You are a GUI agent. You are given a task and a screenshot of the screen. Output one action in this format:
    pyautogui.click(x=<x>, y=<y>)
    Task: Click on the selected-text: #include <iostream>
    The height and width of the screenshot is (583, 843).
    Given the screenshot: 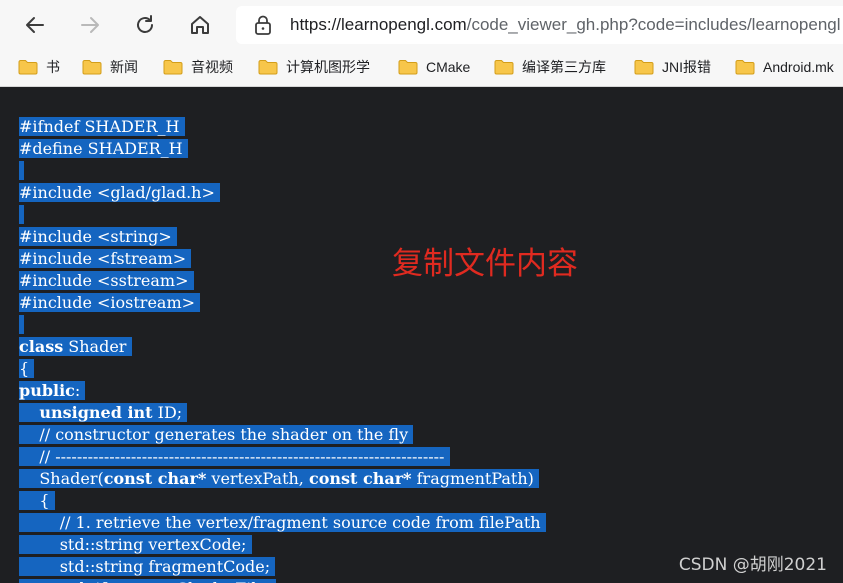 What is the action you would take?
    pyautogui.click(x=110, y=302)
    